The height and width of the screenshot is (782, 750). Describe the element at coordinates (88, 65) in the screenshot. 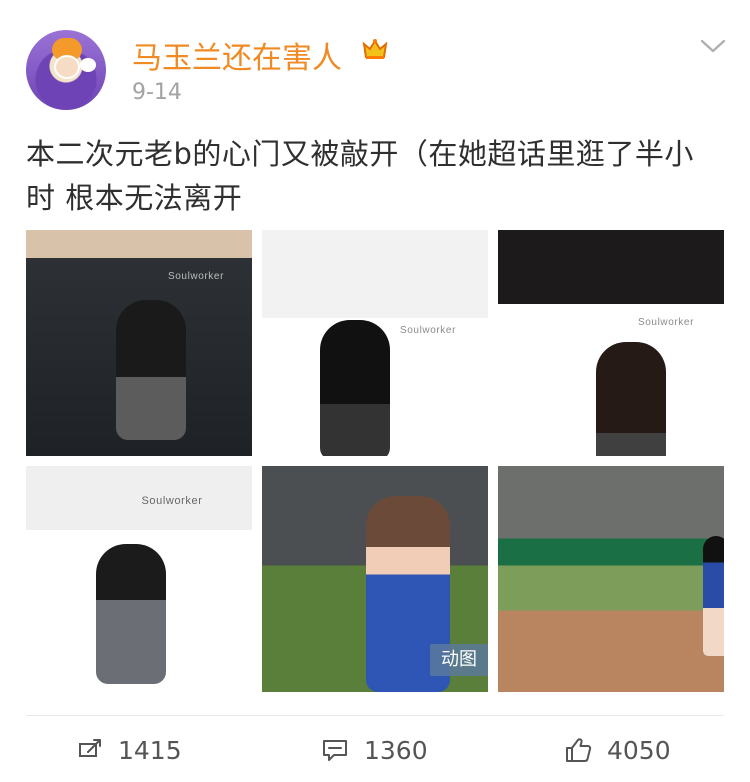

I see `avatar-bubble` at that location.